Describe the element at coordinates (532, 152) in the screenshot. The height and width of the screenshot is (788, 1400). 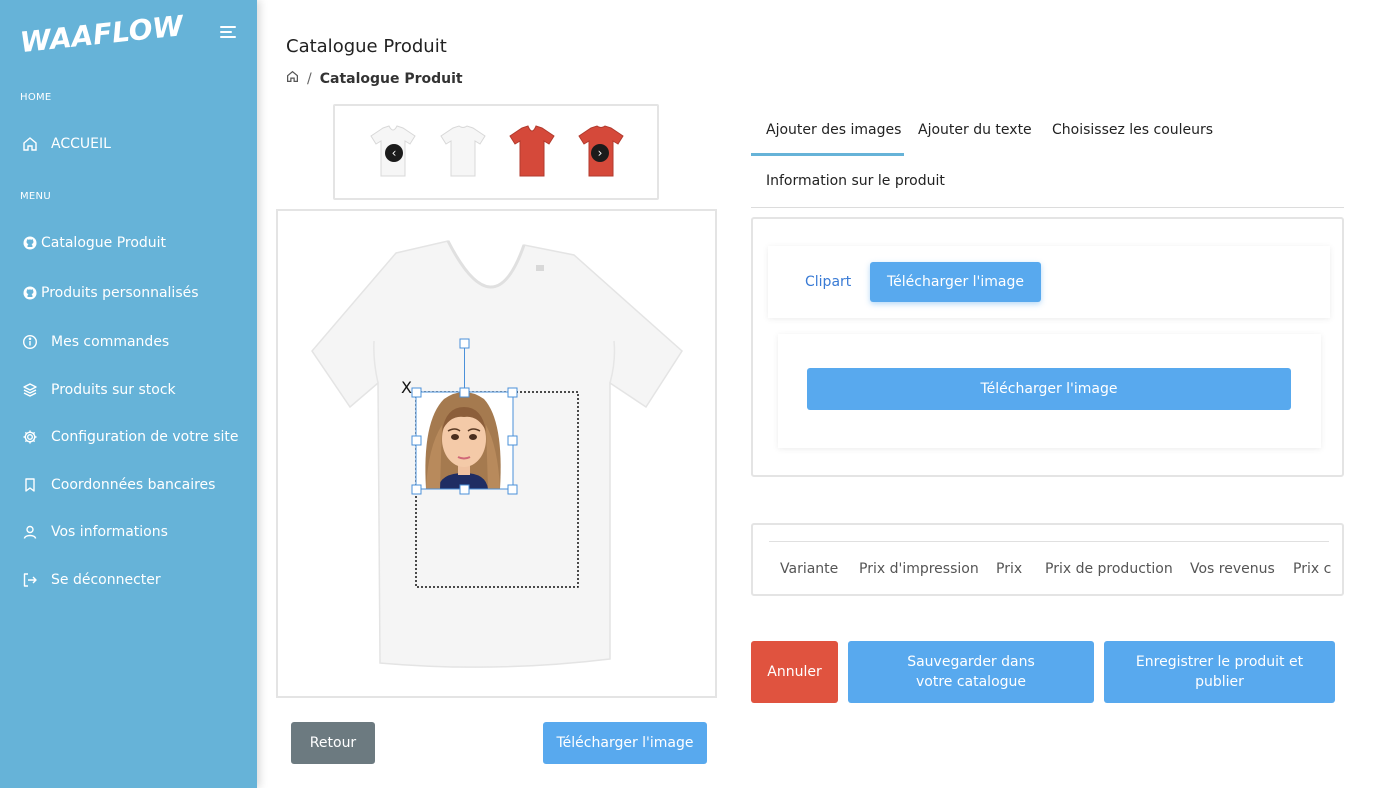
I see `thumbnail-red-front` at that location.